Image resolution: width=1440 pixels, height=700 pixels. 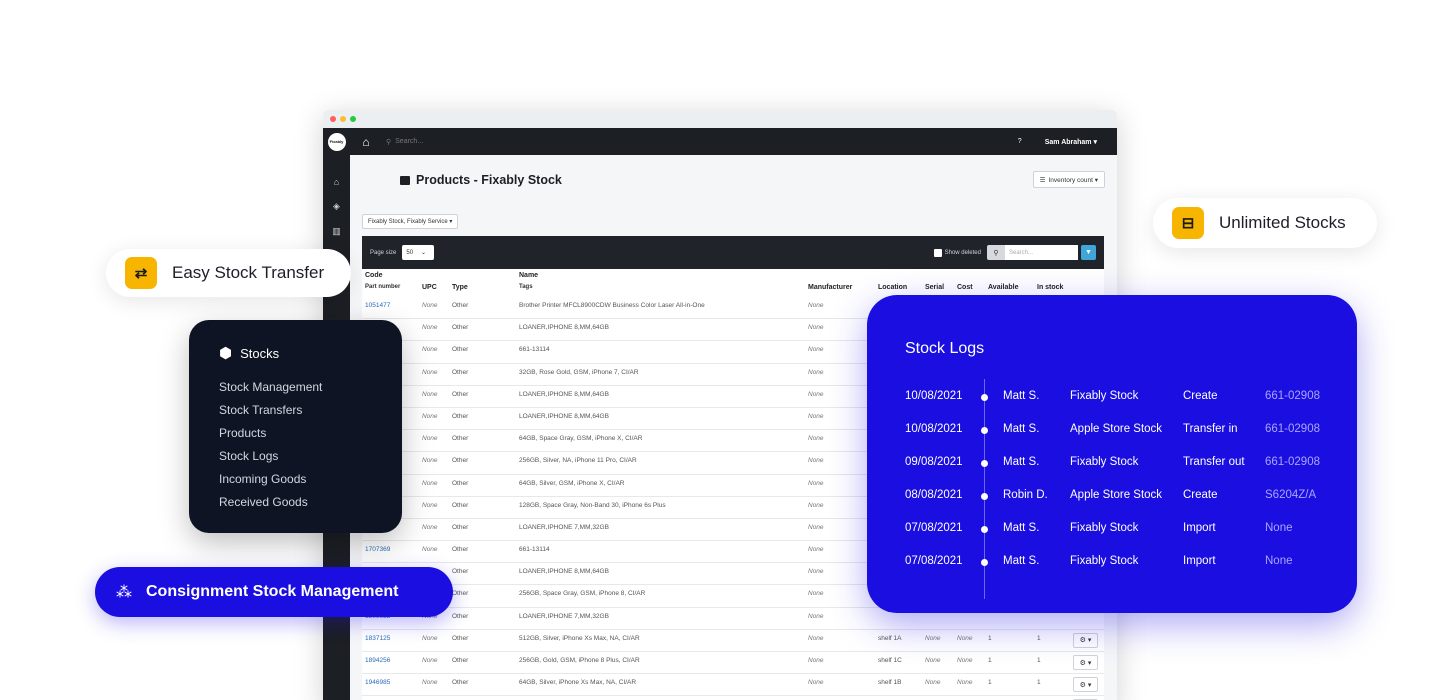 What do you see at coordinates (377, 549) in the screenshot?
I see `product-code-link: 1707369` at bounding box center [377, 549].